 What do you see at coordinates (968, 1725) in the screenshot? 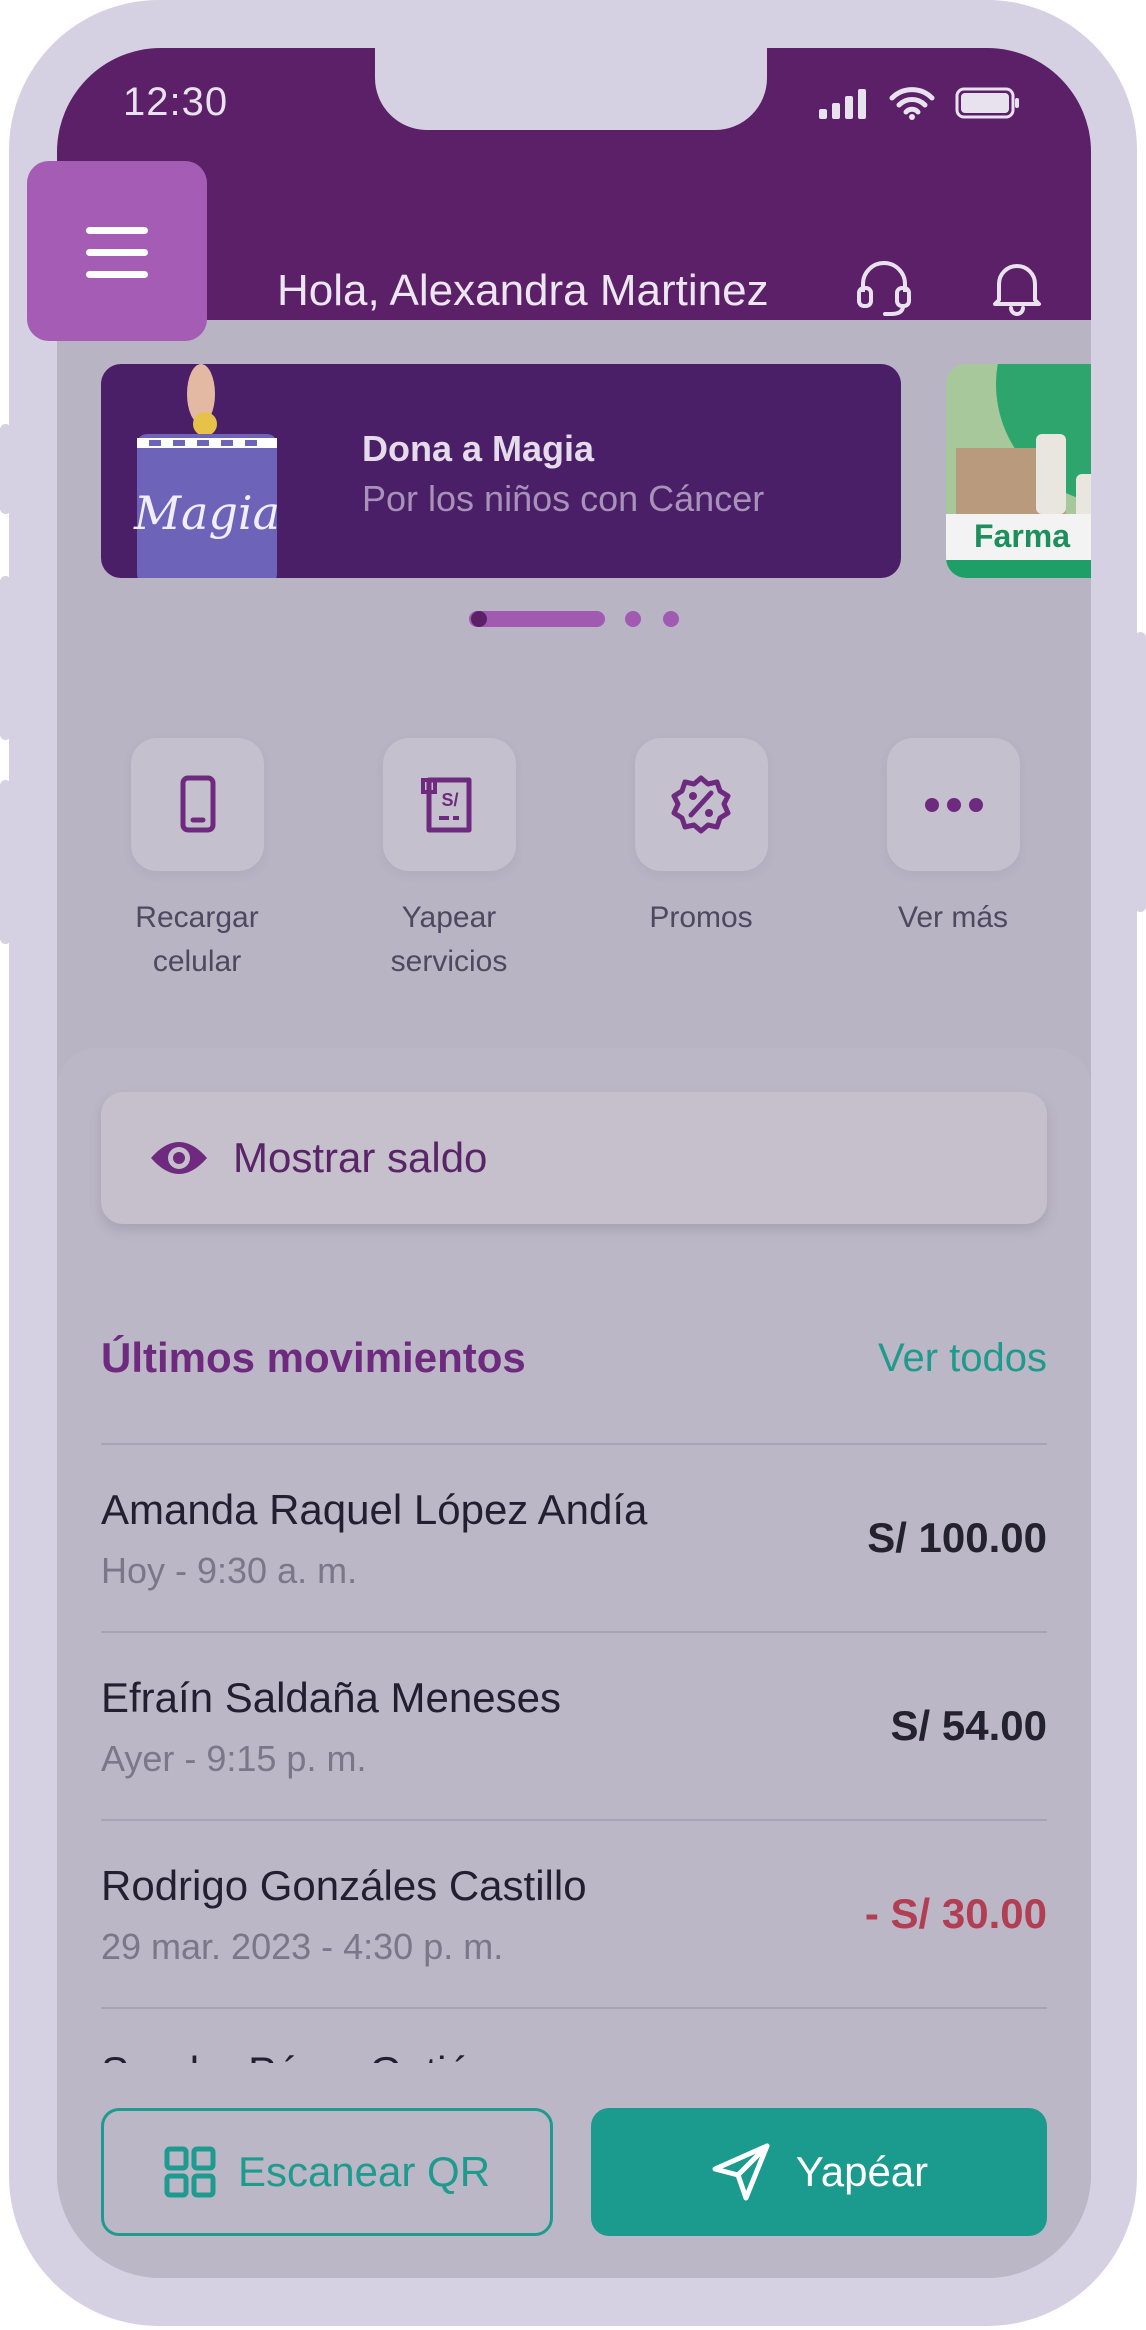
I see `transaction-amount: S/ 54.00` at bounding box center [968, 1725].